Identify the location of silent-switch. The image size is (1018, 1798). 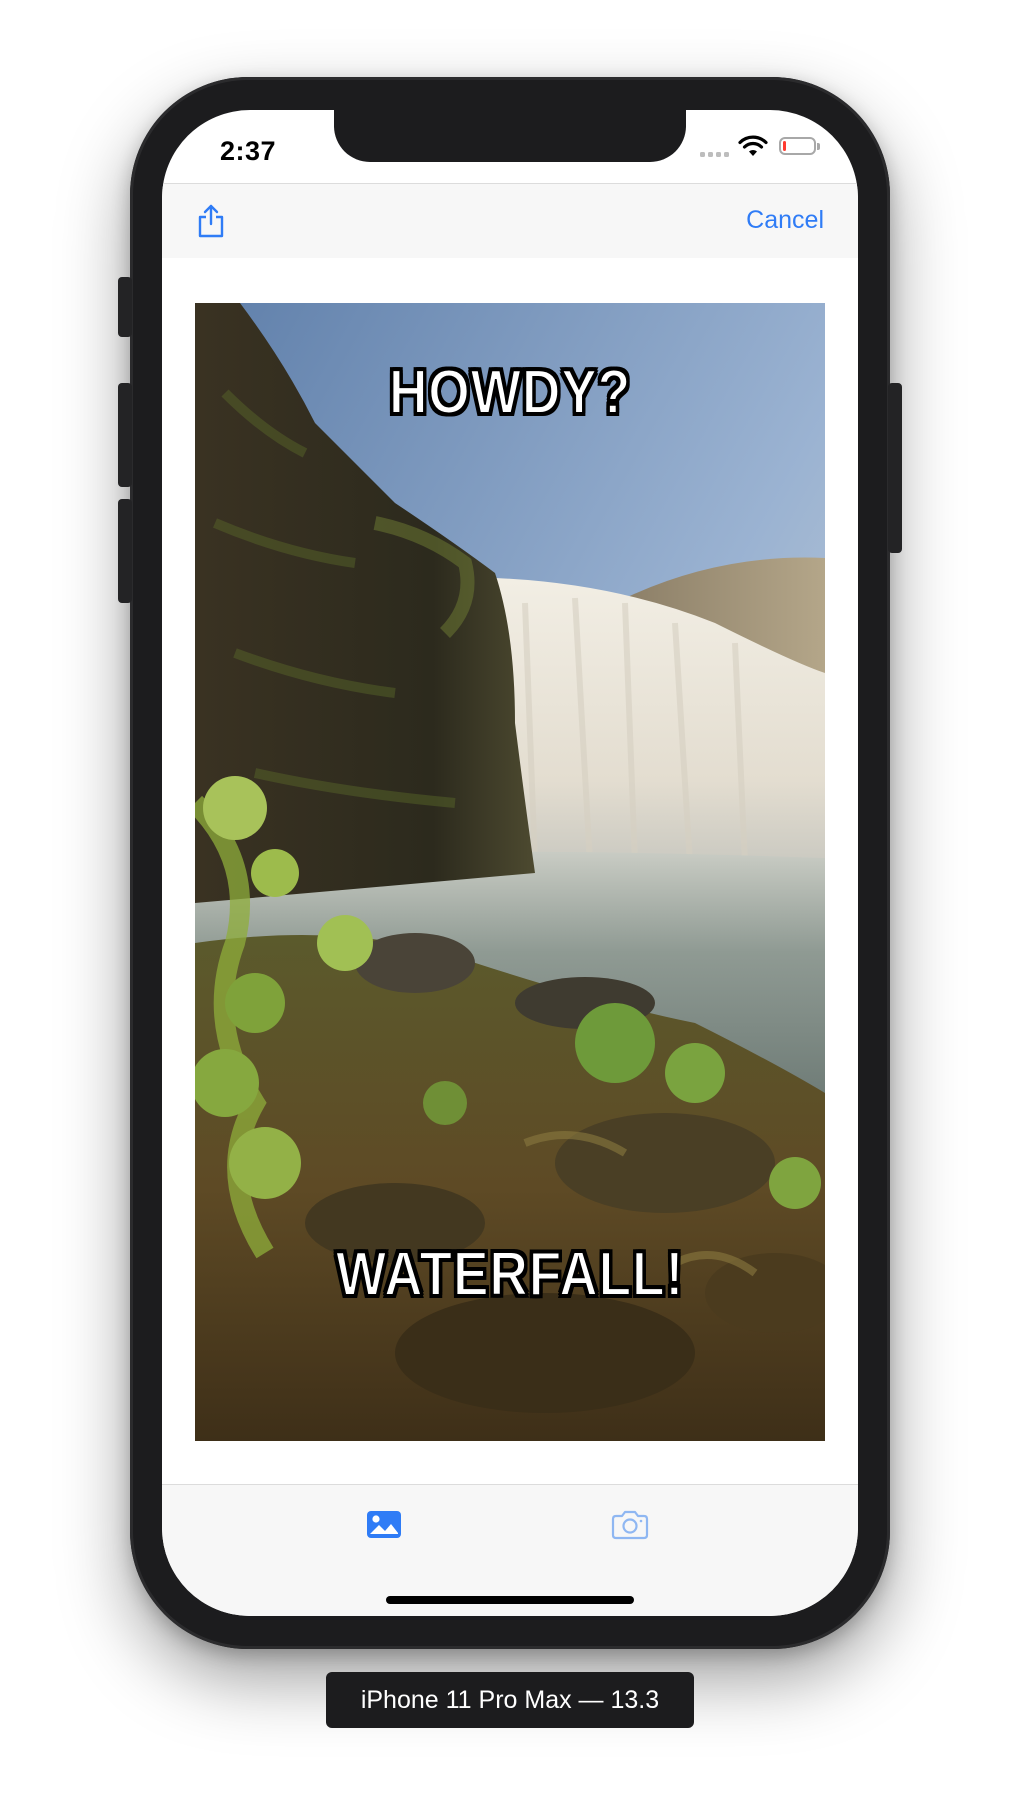
(125, 307).